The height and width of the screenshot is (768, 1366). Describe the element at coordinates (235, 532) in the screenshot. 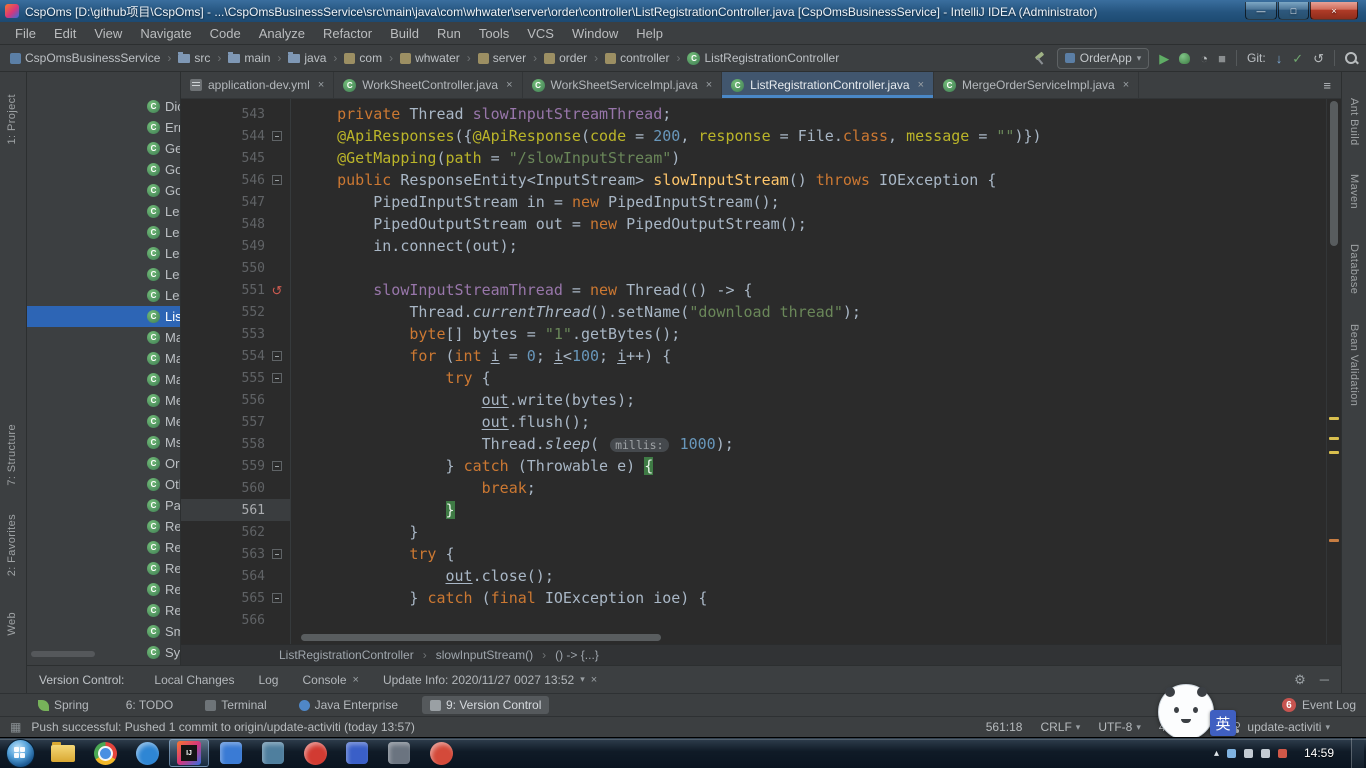

I see `gutter-line: 562` at that location.